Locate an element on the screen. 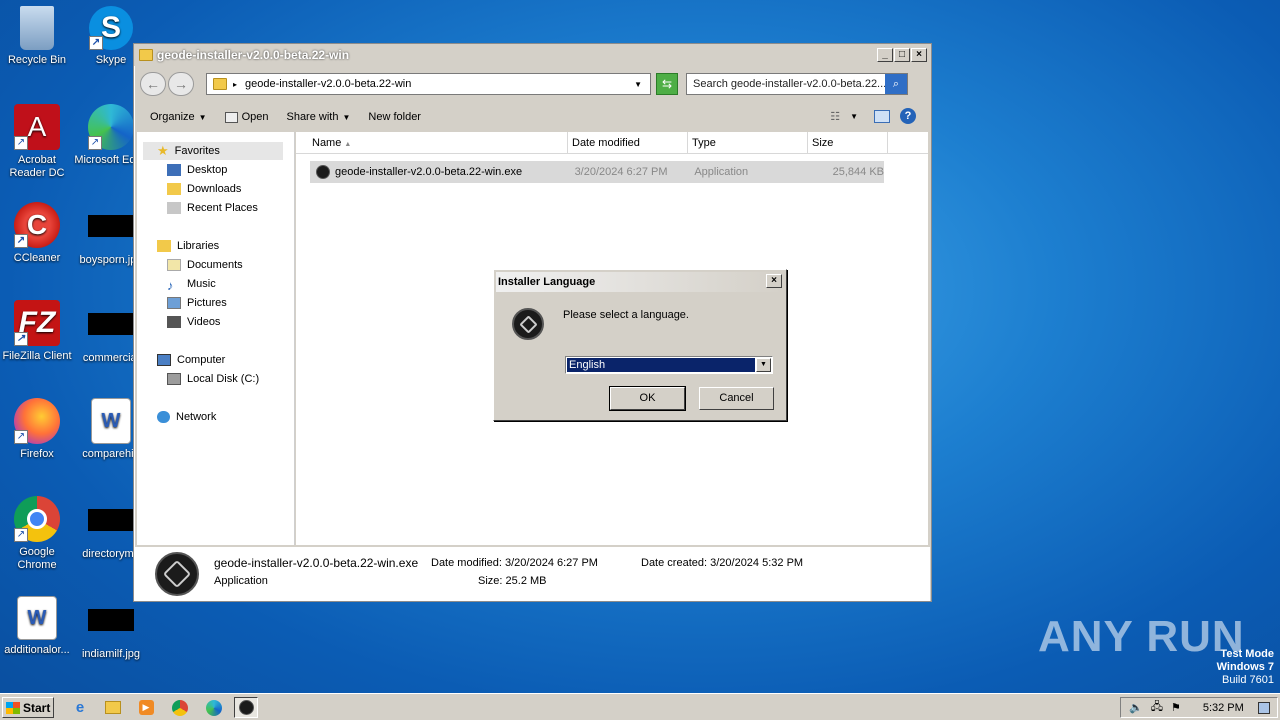  volume-icon: 🔈 is located at coordinates (1136, 707).